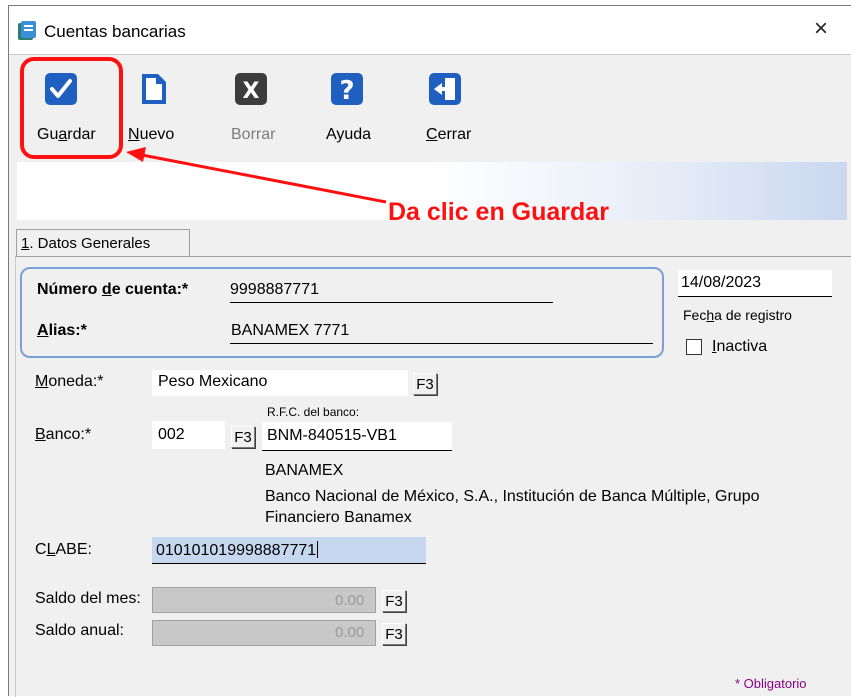 This screenshot has width=851, height=697. Describe the element at coordinates (66, 134) in the screenshot. I see `guardar-label: Guardar` at that location.